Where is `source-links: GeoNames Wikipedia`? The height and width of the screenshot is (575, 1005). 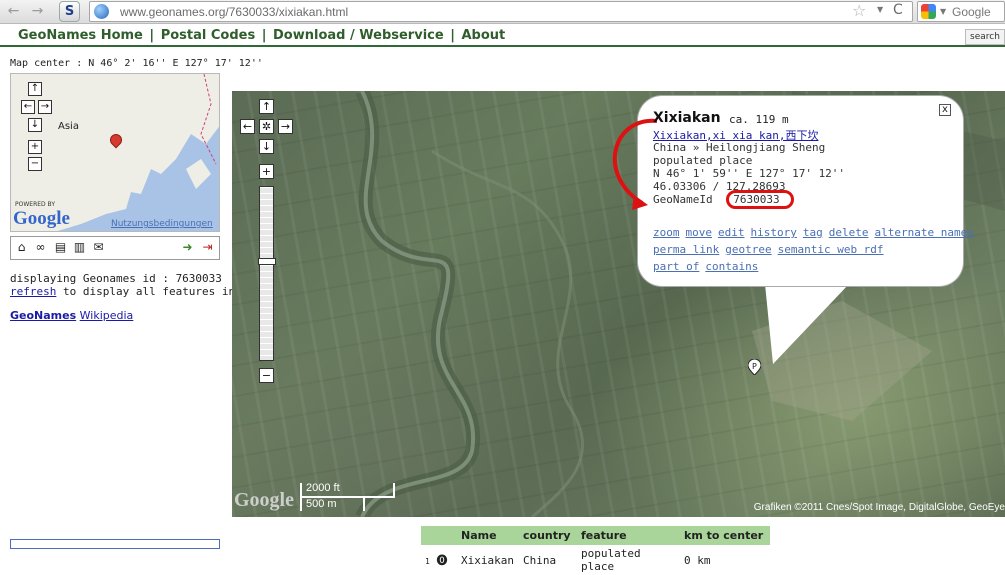 source-links: GeoNames Wikipedia is located at coordinates (71, 315).